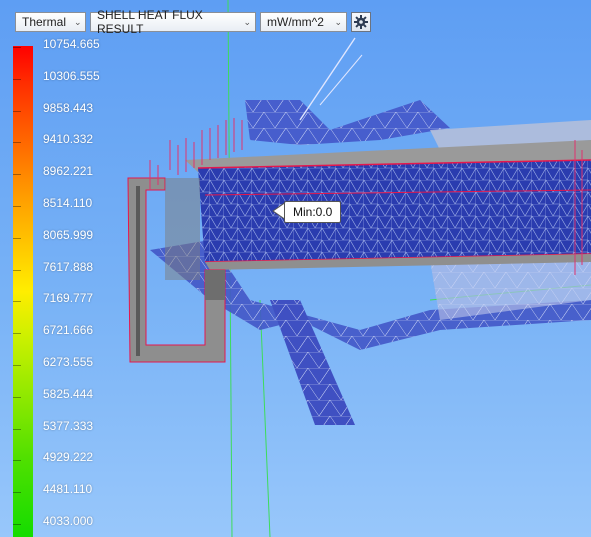 The image size is (591, 537). I want to click on legend-value: 10306.555, so click(71, 75).